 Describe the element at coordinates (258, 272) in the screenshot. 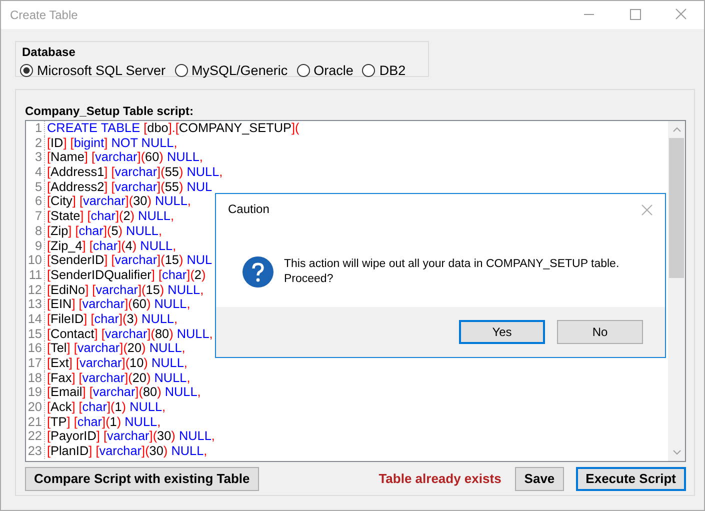

I see `question-icon` at that location.